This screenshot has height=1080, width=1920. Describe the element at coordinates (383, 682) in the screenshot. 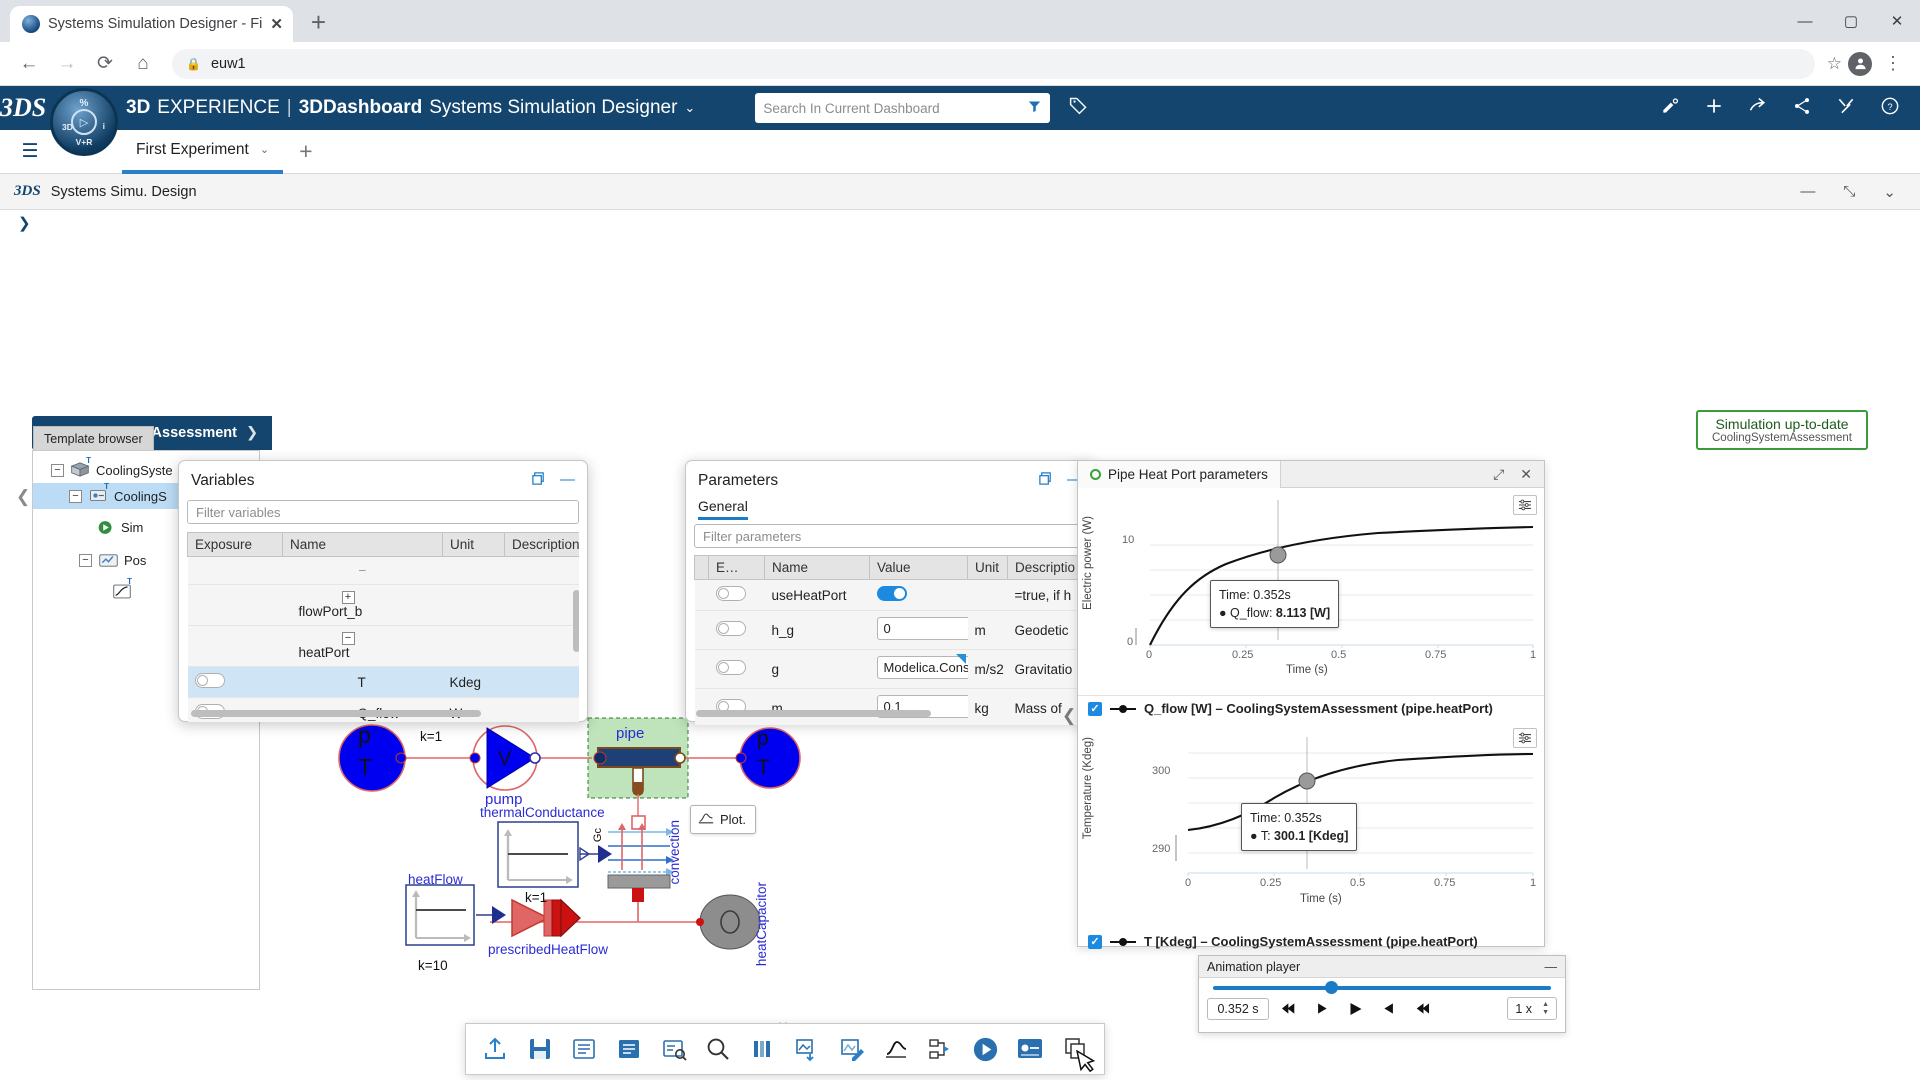

I see `table-row: T Kdeg` at that location.